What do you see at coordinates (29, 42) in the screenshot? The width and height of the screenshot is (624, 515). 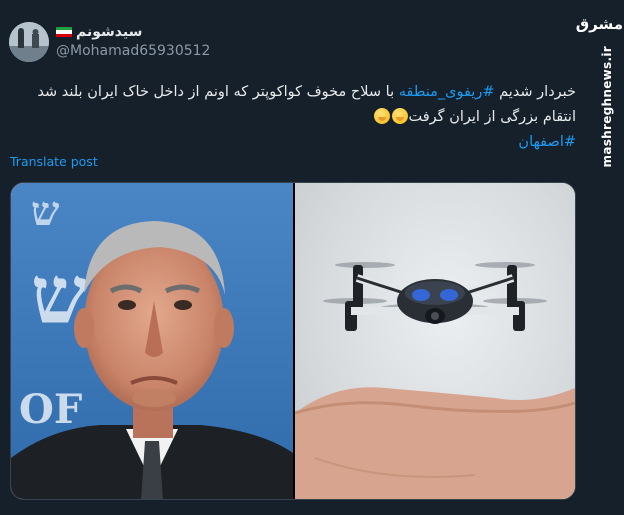 I see `avatar` at bounding box center [29, 42].